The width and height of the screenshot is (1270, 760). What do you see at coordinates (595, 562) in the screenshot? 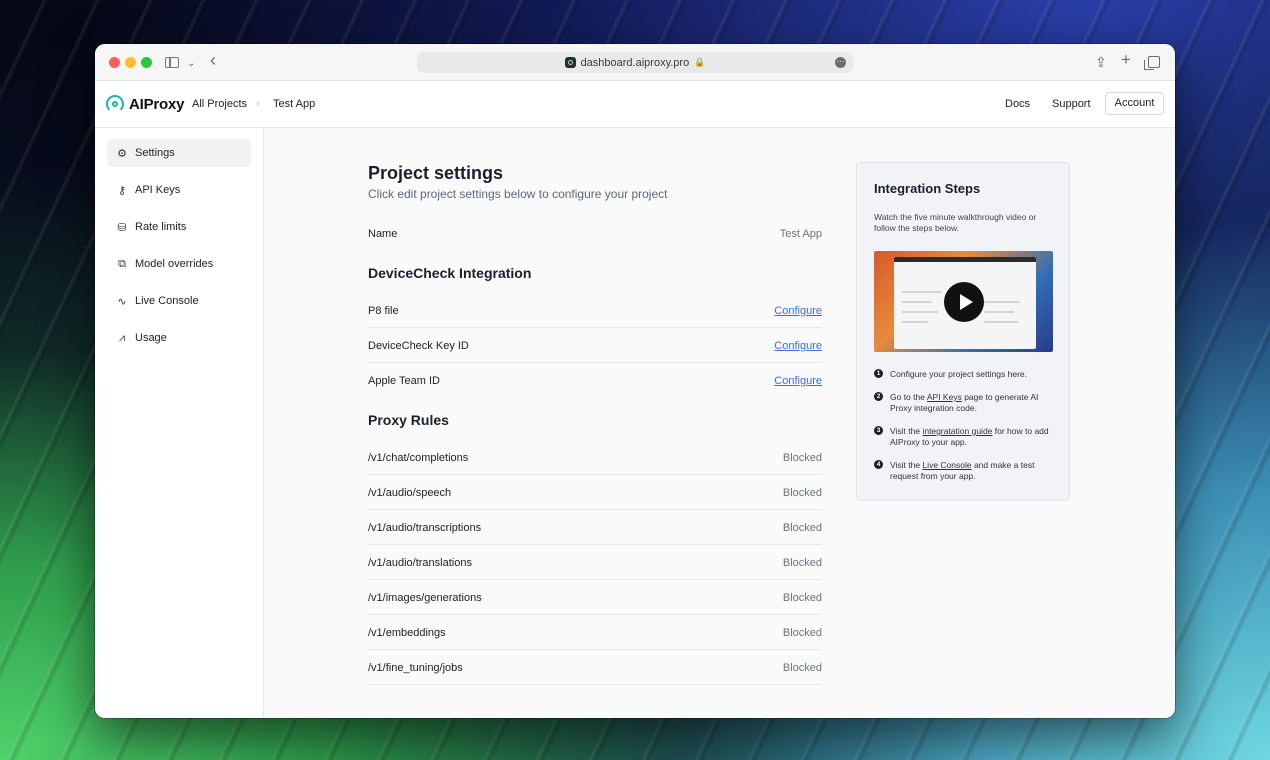
I see `proxy-rule-row: /v1/audio/translations Blocked` at bounding box center [595, 562].